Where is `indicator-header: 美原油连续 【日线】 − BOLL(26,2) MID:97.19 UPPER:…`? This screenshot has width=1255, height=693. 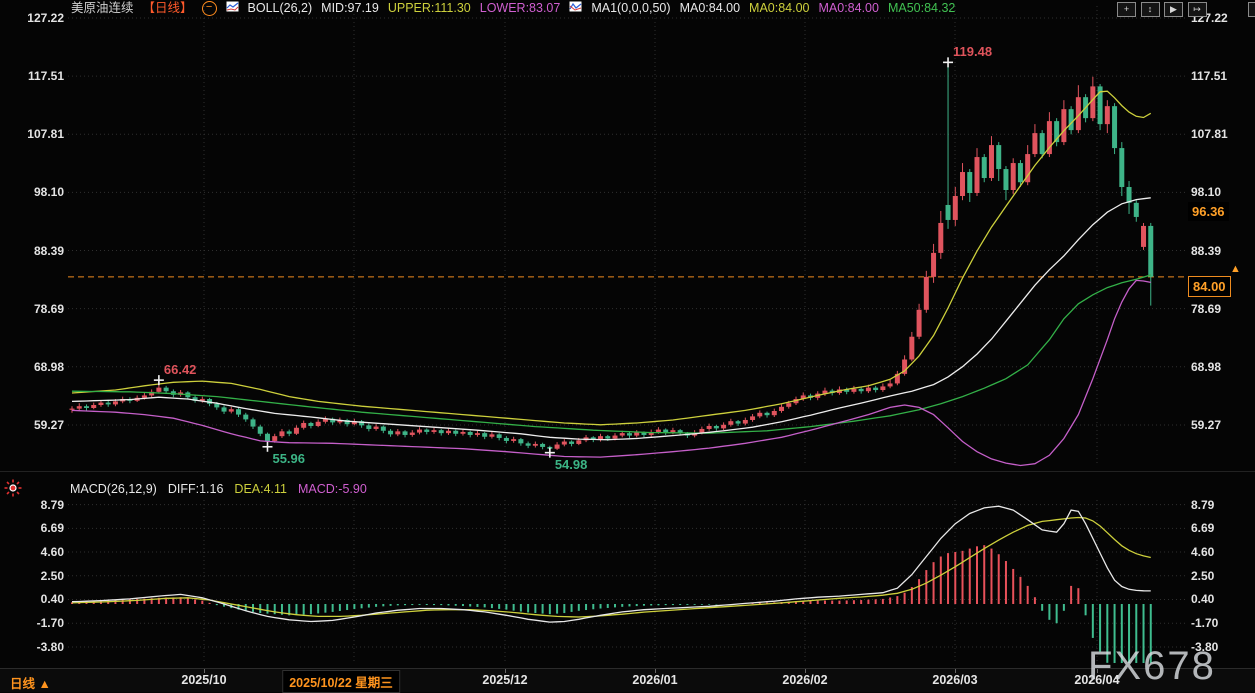
indicator-header: 美原油连续 【日线】 − BOLL(26,2) MID:97.19 UPPER:… is located at coordinates (513, 8).